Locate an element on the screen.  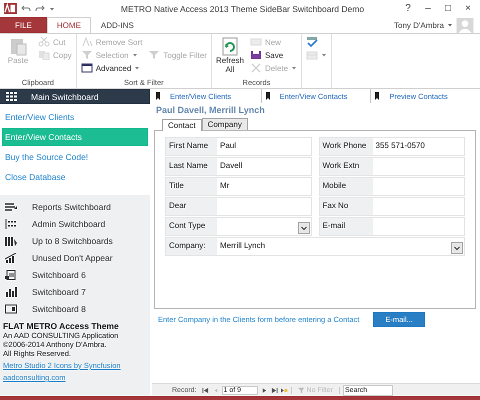
delete-icon is located at coordinates (256, 68).